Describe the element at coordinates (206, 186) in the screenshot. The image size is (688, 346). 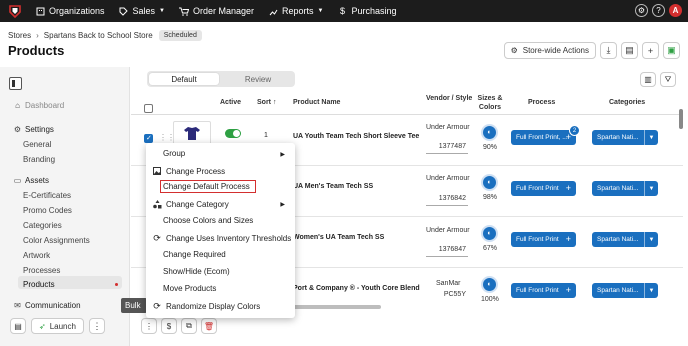
I see `menu-item-change-default-process: Change Default Process` at that location.